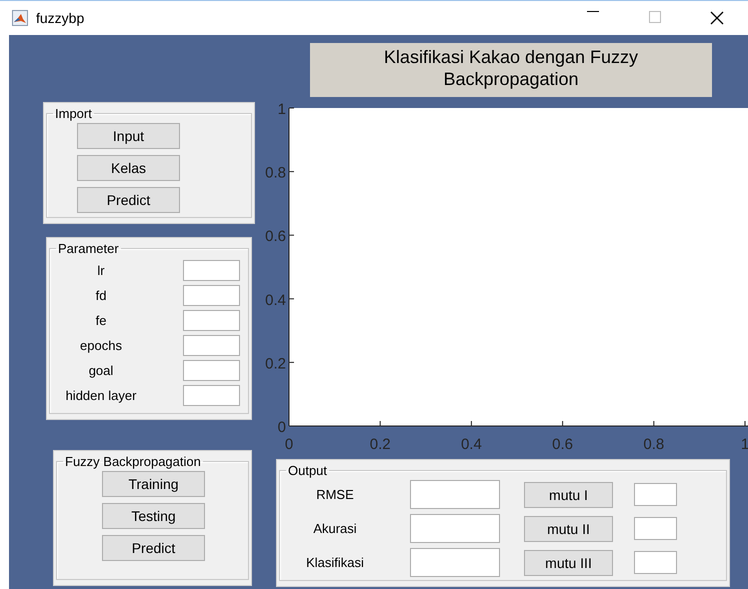  What do you see at coordinates (568, 495) in the screenshot?
I see `class-button: mutu I` at bounding box center [568, 495].